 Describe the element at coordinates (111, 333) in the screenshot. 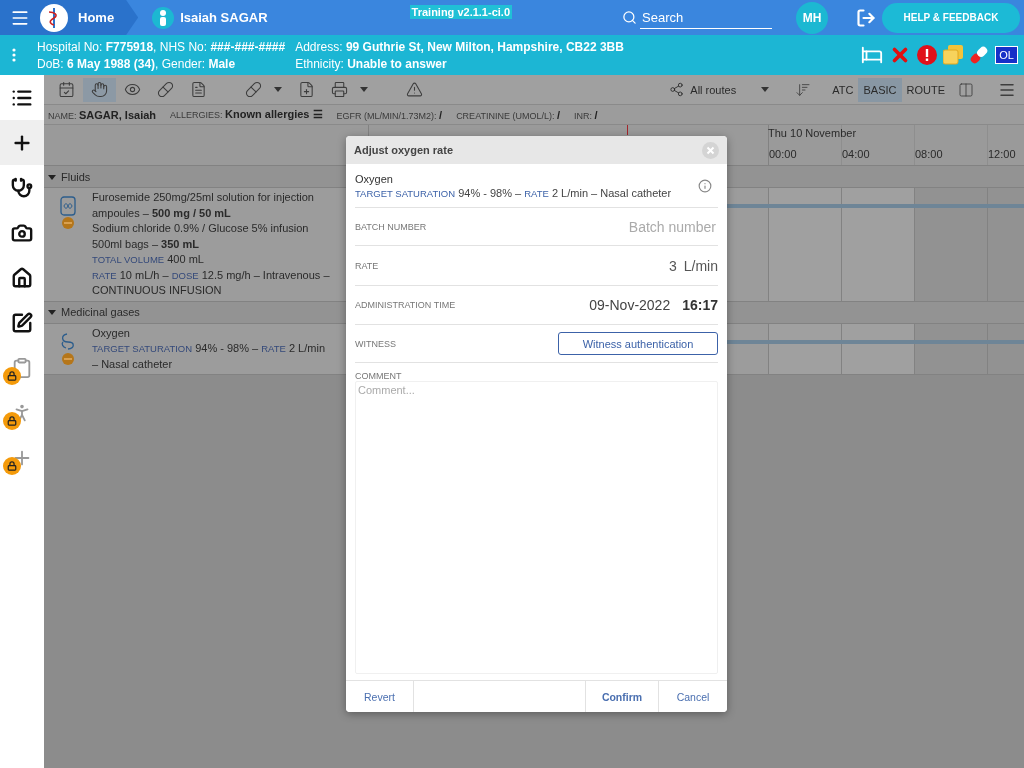

I see `product-name: Oxygen` at that location.